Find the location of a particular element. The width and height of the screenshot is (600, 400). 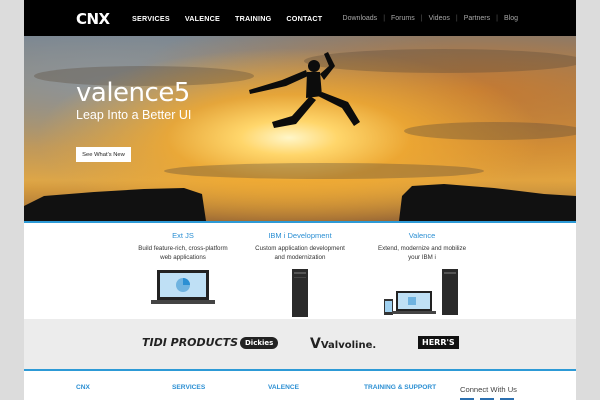

tidi-products-logo: TIDI PRODUCTS is located at coordinates (190, 342).